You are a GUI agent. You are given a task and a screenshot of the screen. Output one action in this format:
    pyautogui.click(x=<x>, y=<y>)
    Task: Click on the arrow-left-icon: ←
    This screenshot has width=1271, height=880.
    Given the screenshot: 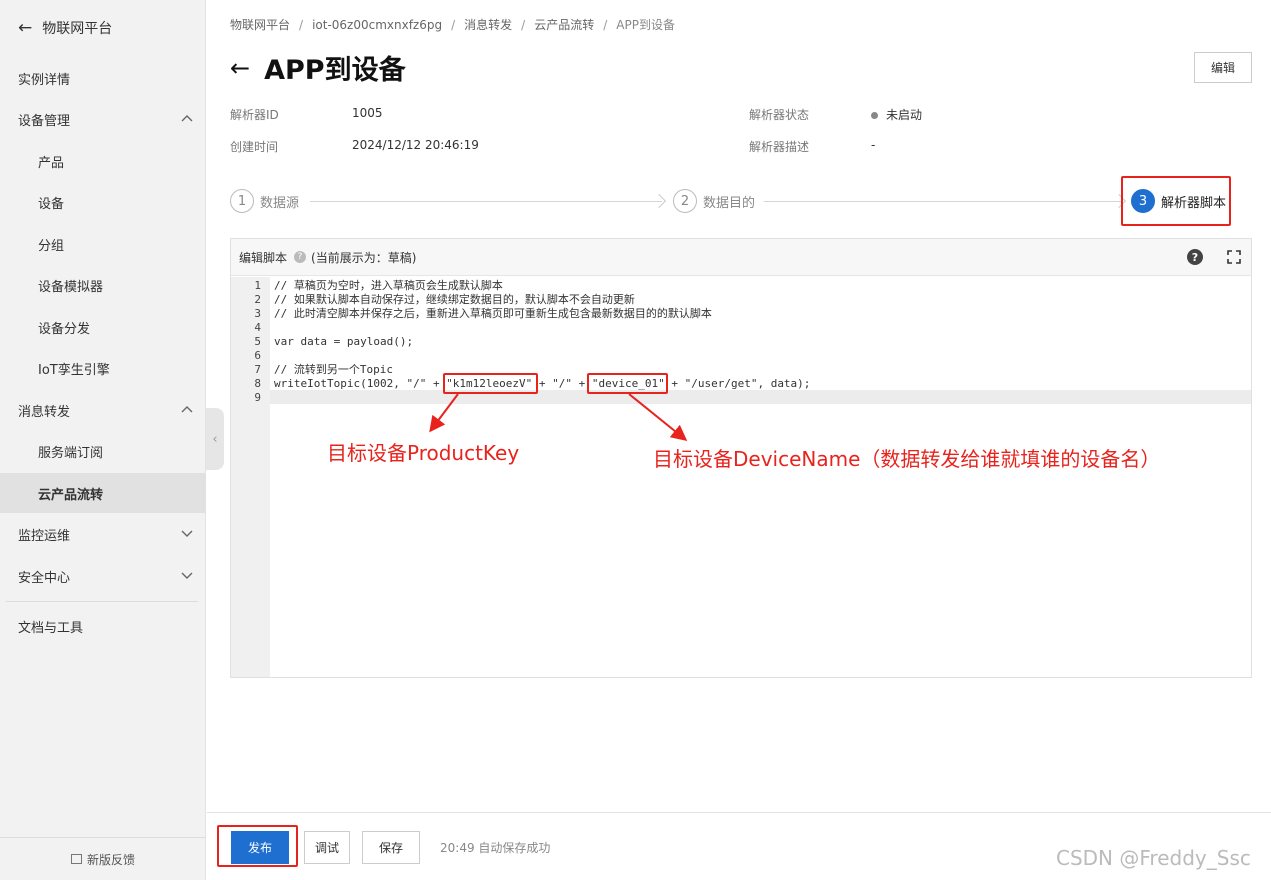 What is the action you would take?
    pyautogui.click(x=25, y=28)
    